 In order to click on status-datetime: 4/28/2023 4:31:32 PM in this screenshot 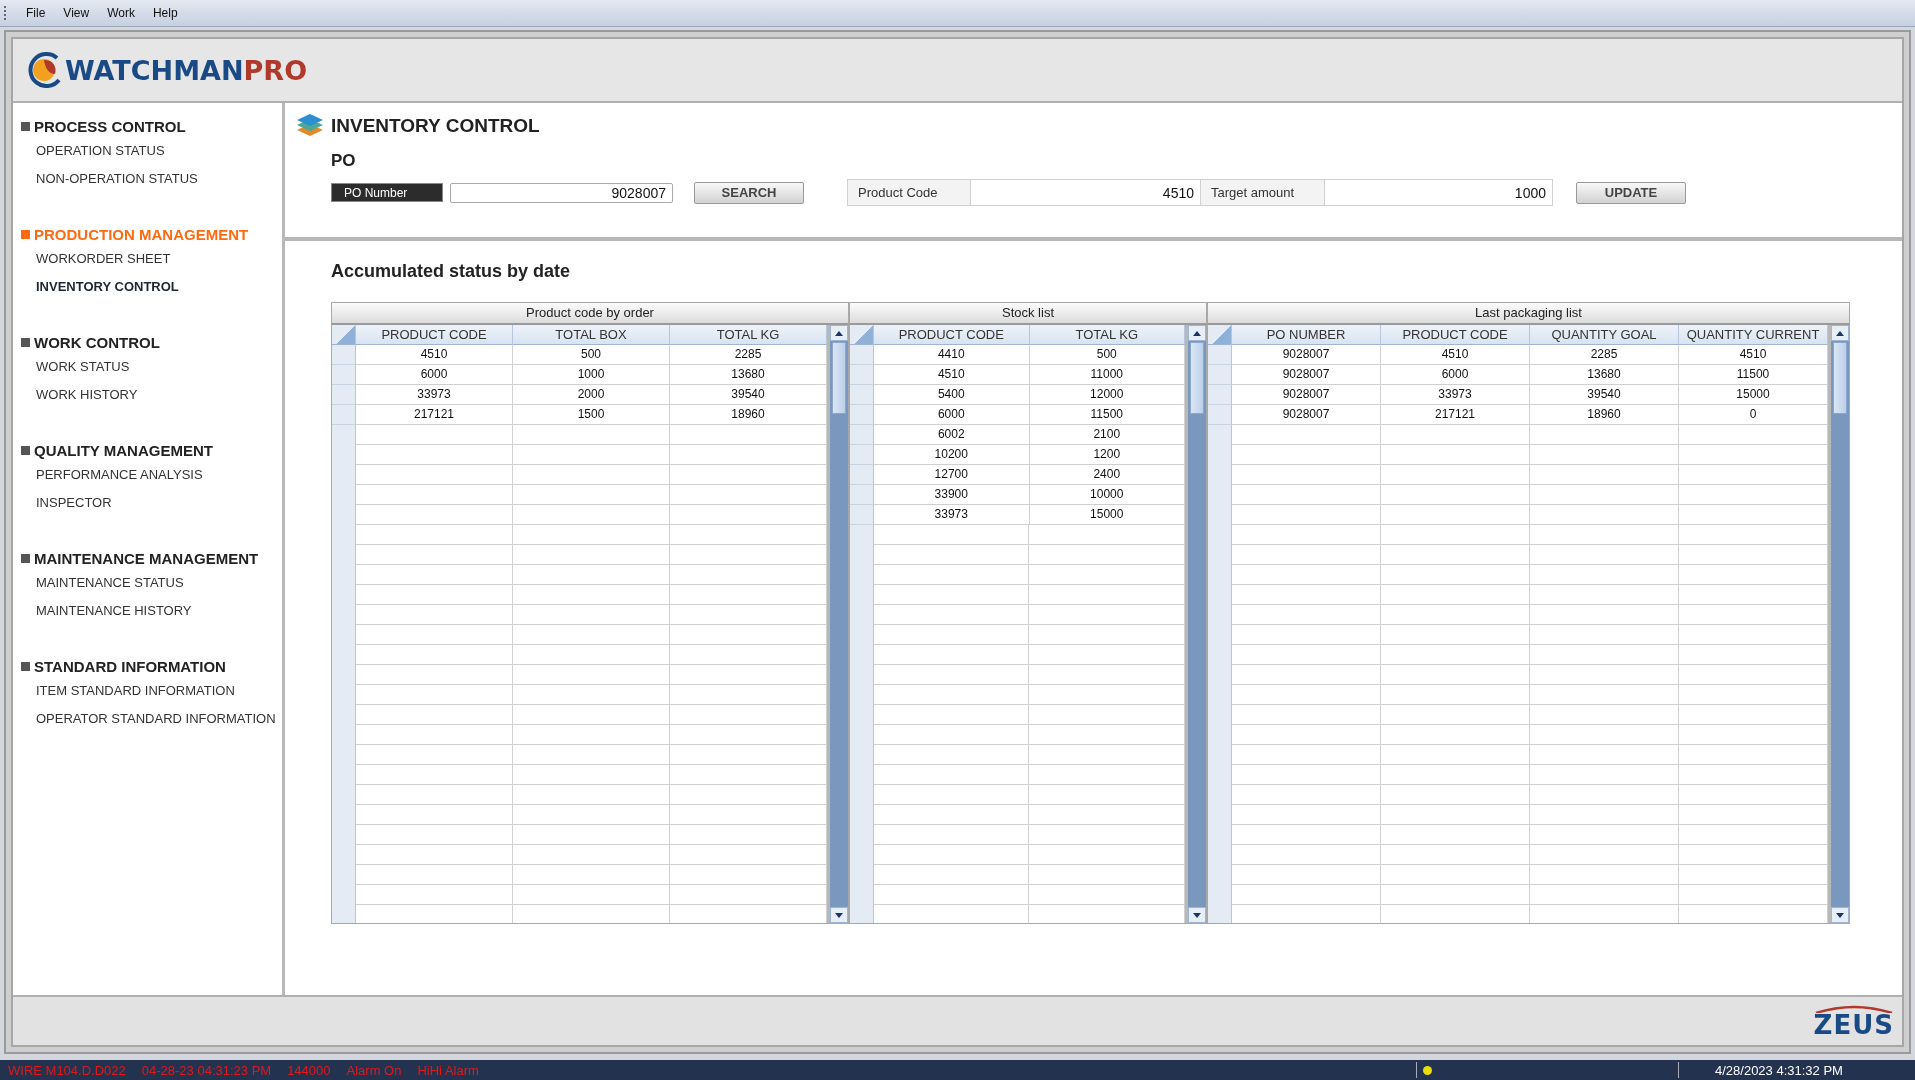, I will do `click(1779, 1070)`.